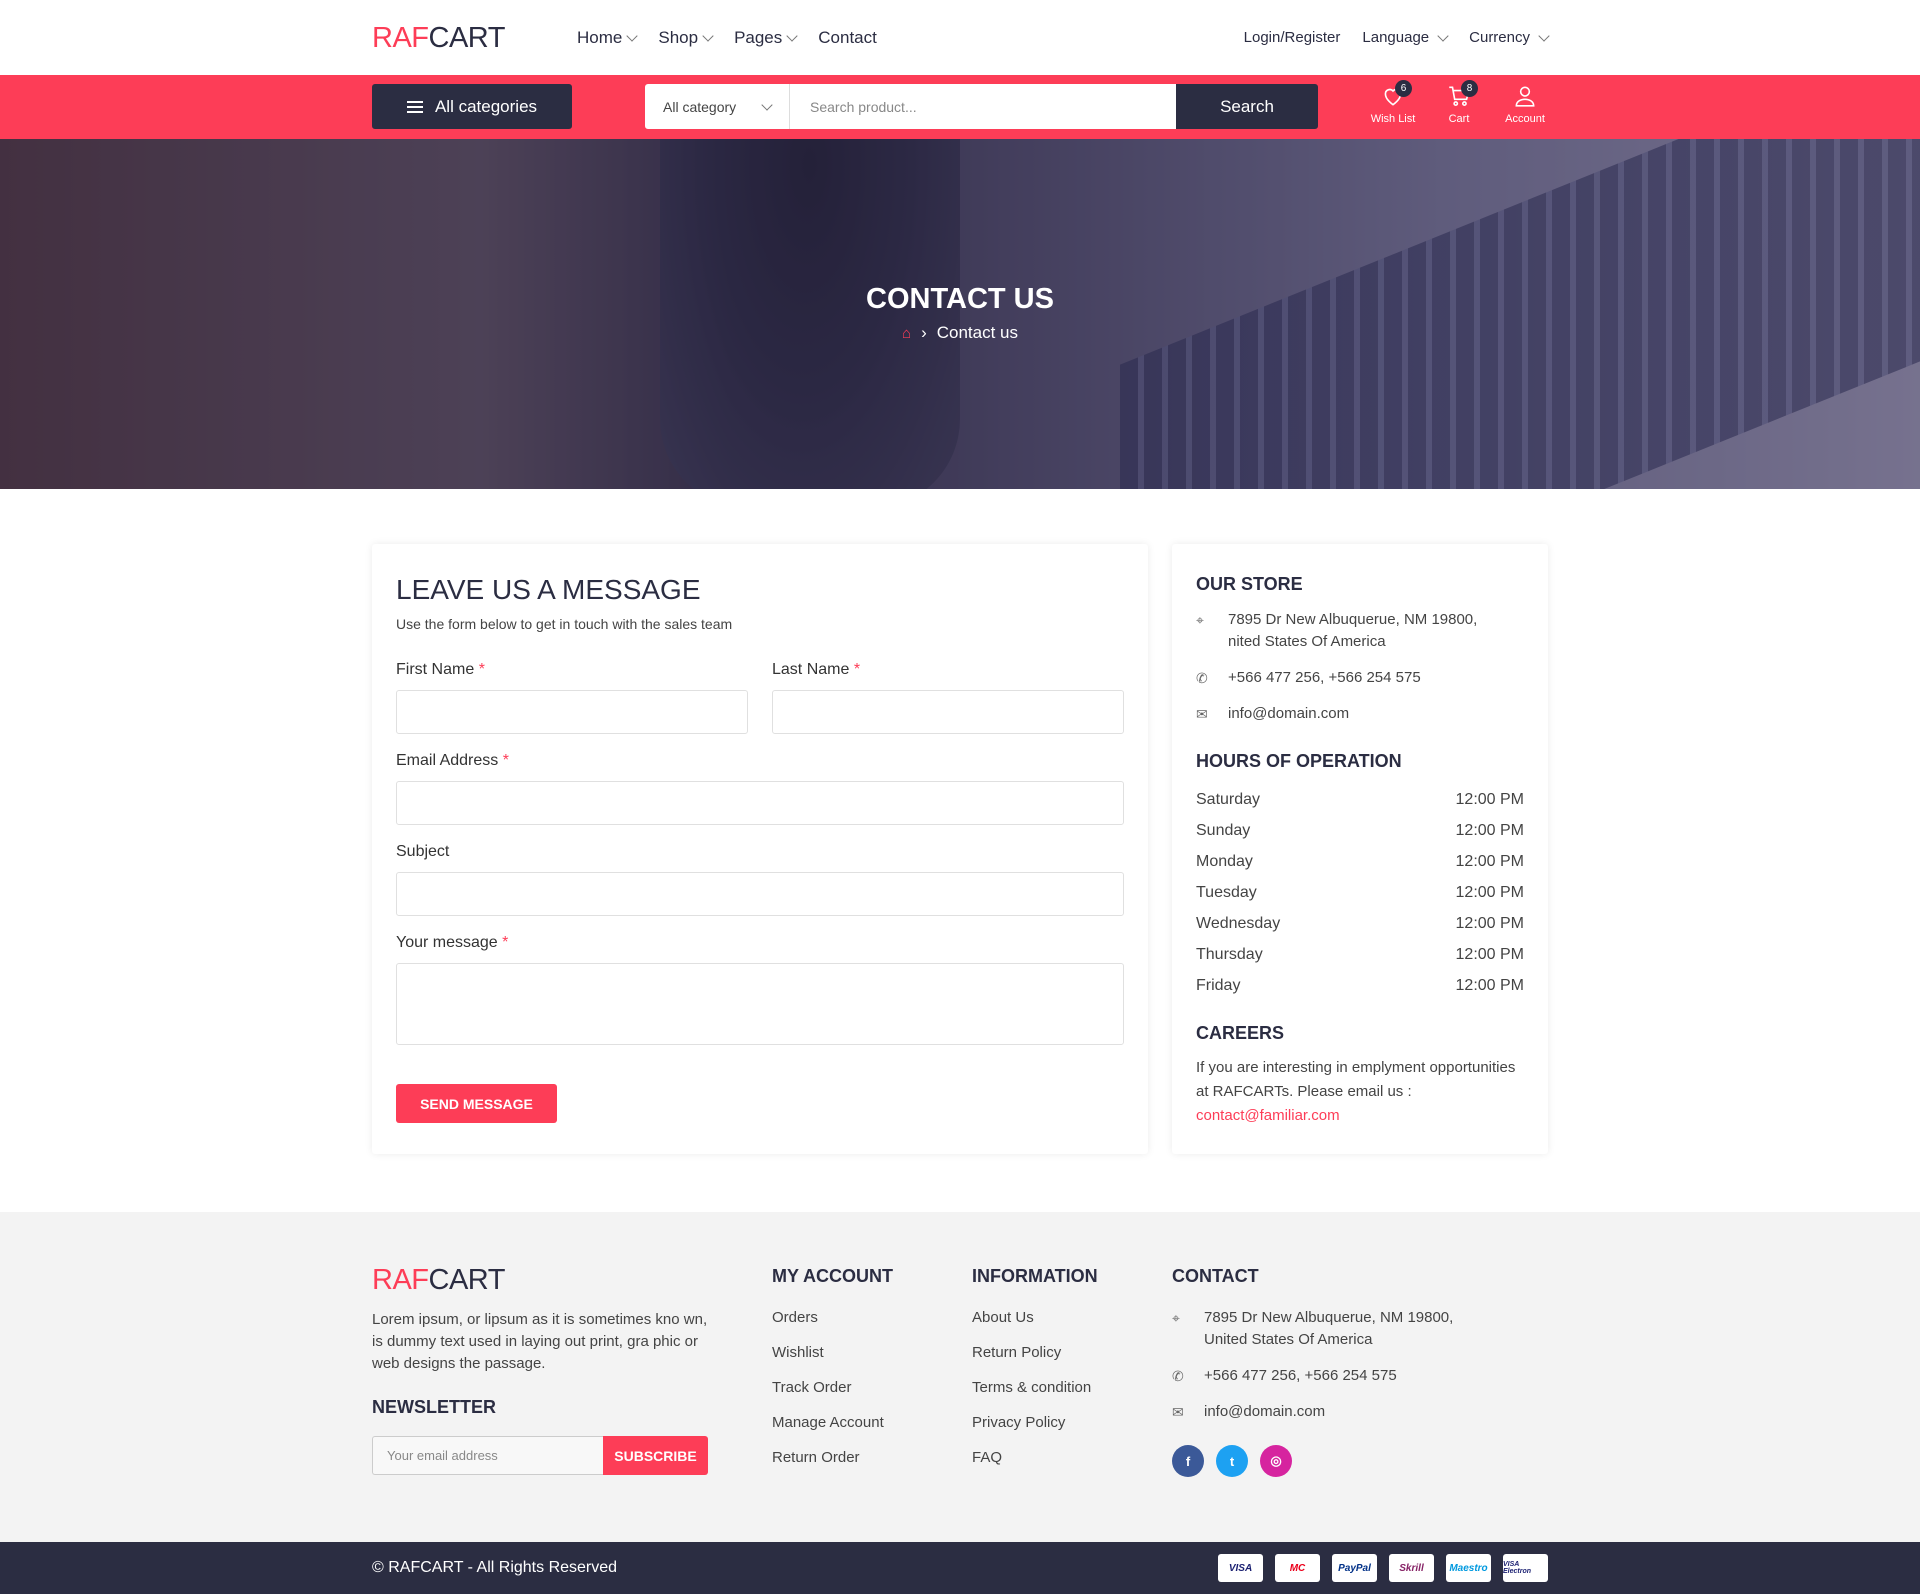 The height and width of the screenshot is (1594, 1920). I want to click on nav-pages: Pages, so click(766, 38).